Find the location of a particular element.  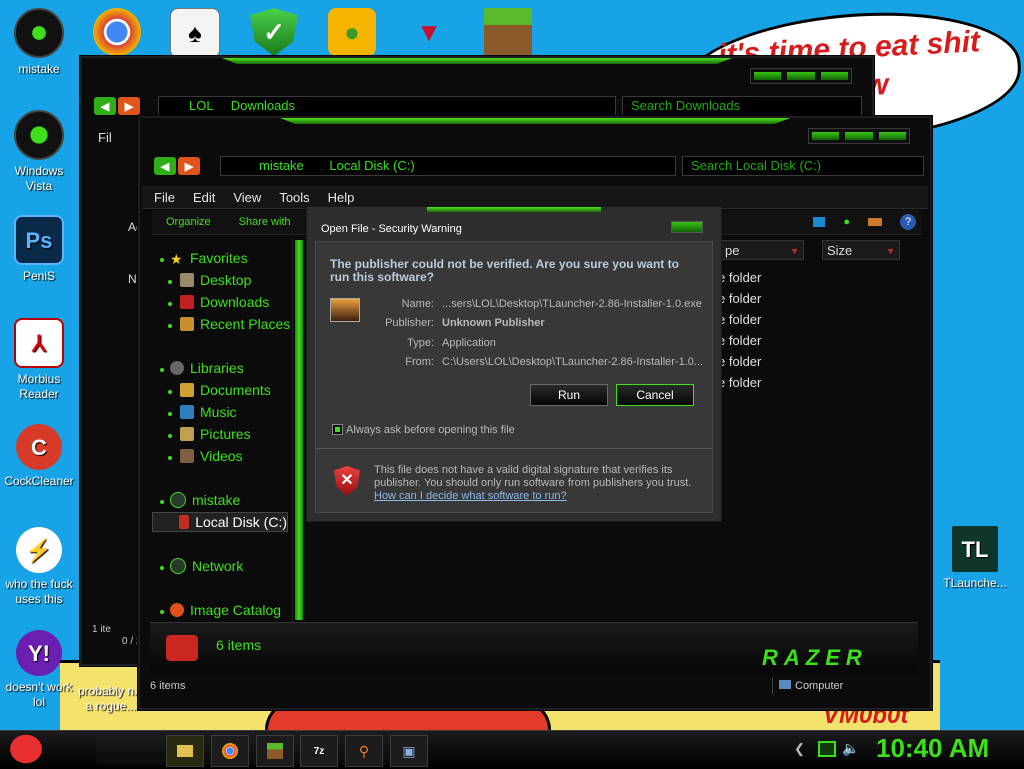

crest-icon: ▼ is located at coordinates (429, 32).